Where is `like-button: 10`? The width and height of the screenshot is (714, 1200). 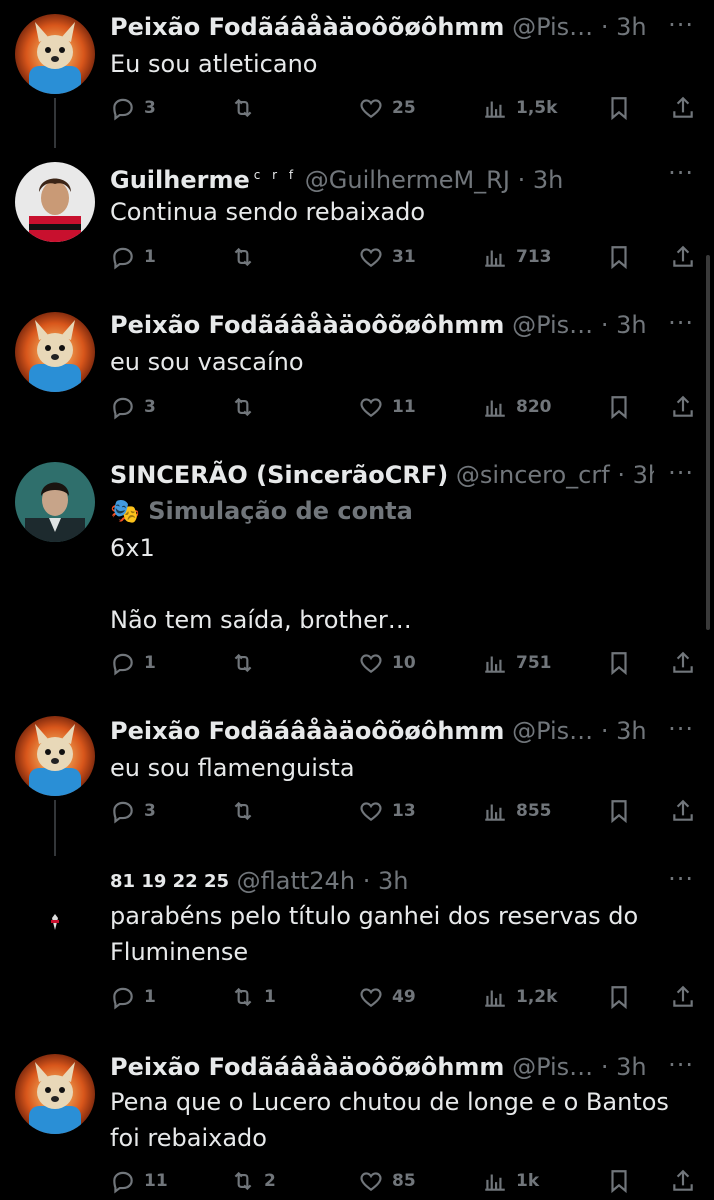
like-button: 10 is located at coordinates (387, 663).